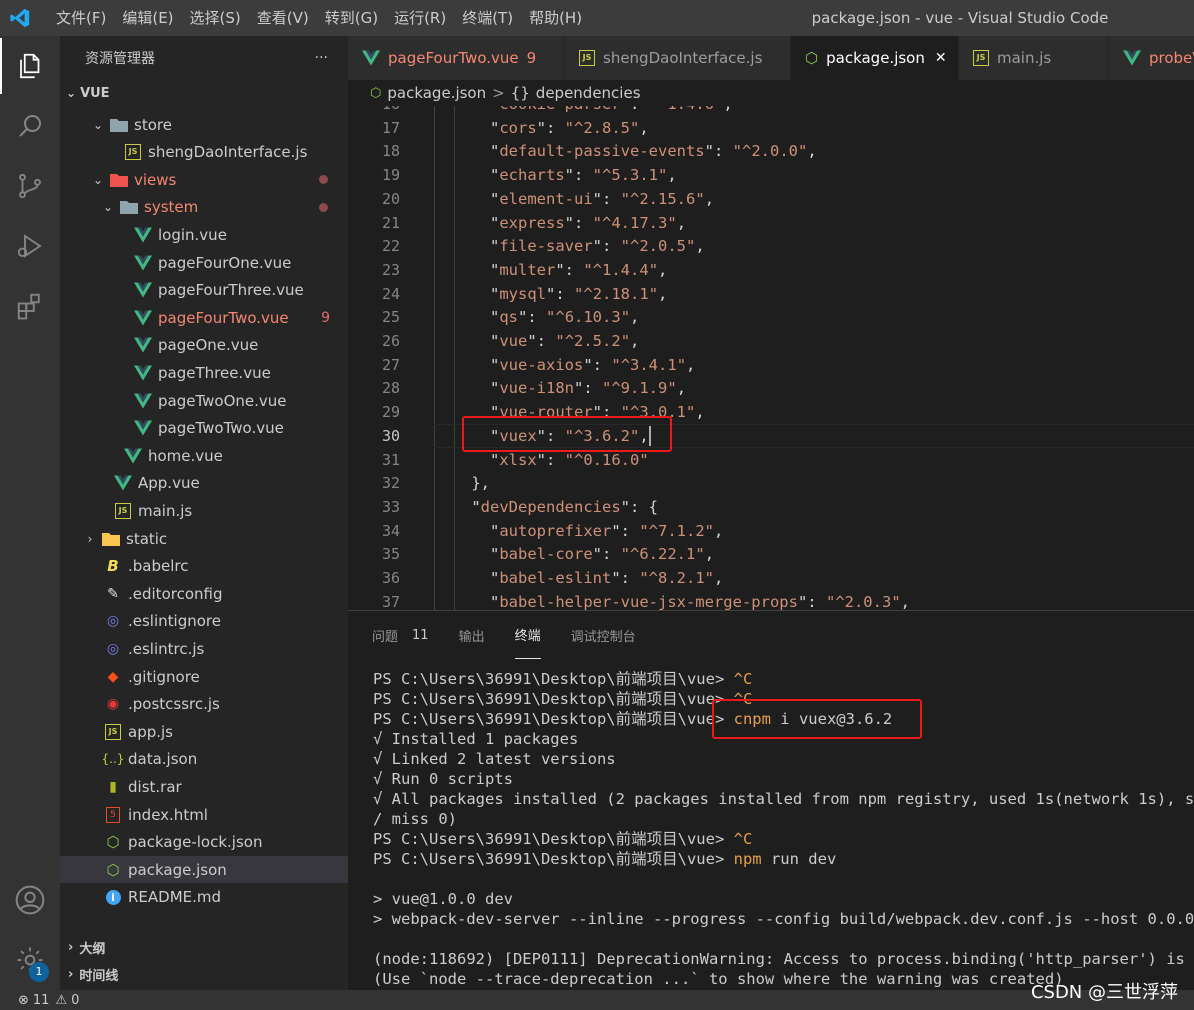 This screenshot has height=1010, width=1194. I want to click on tree-item: ✎ .editorconfig, so click(204, 593).